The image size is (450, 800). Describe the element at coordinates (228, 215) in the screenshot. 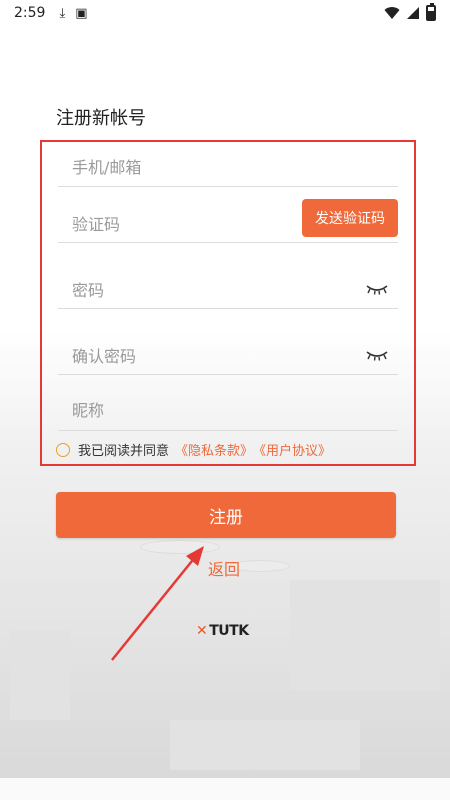

I see `verification-code-field: 验证码 发送验证码` at that location.